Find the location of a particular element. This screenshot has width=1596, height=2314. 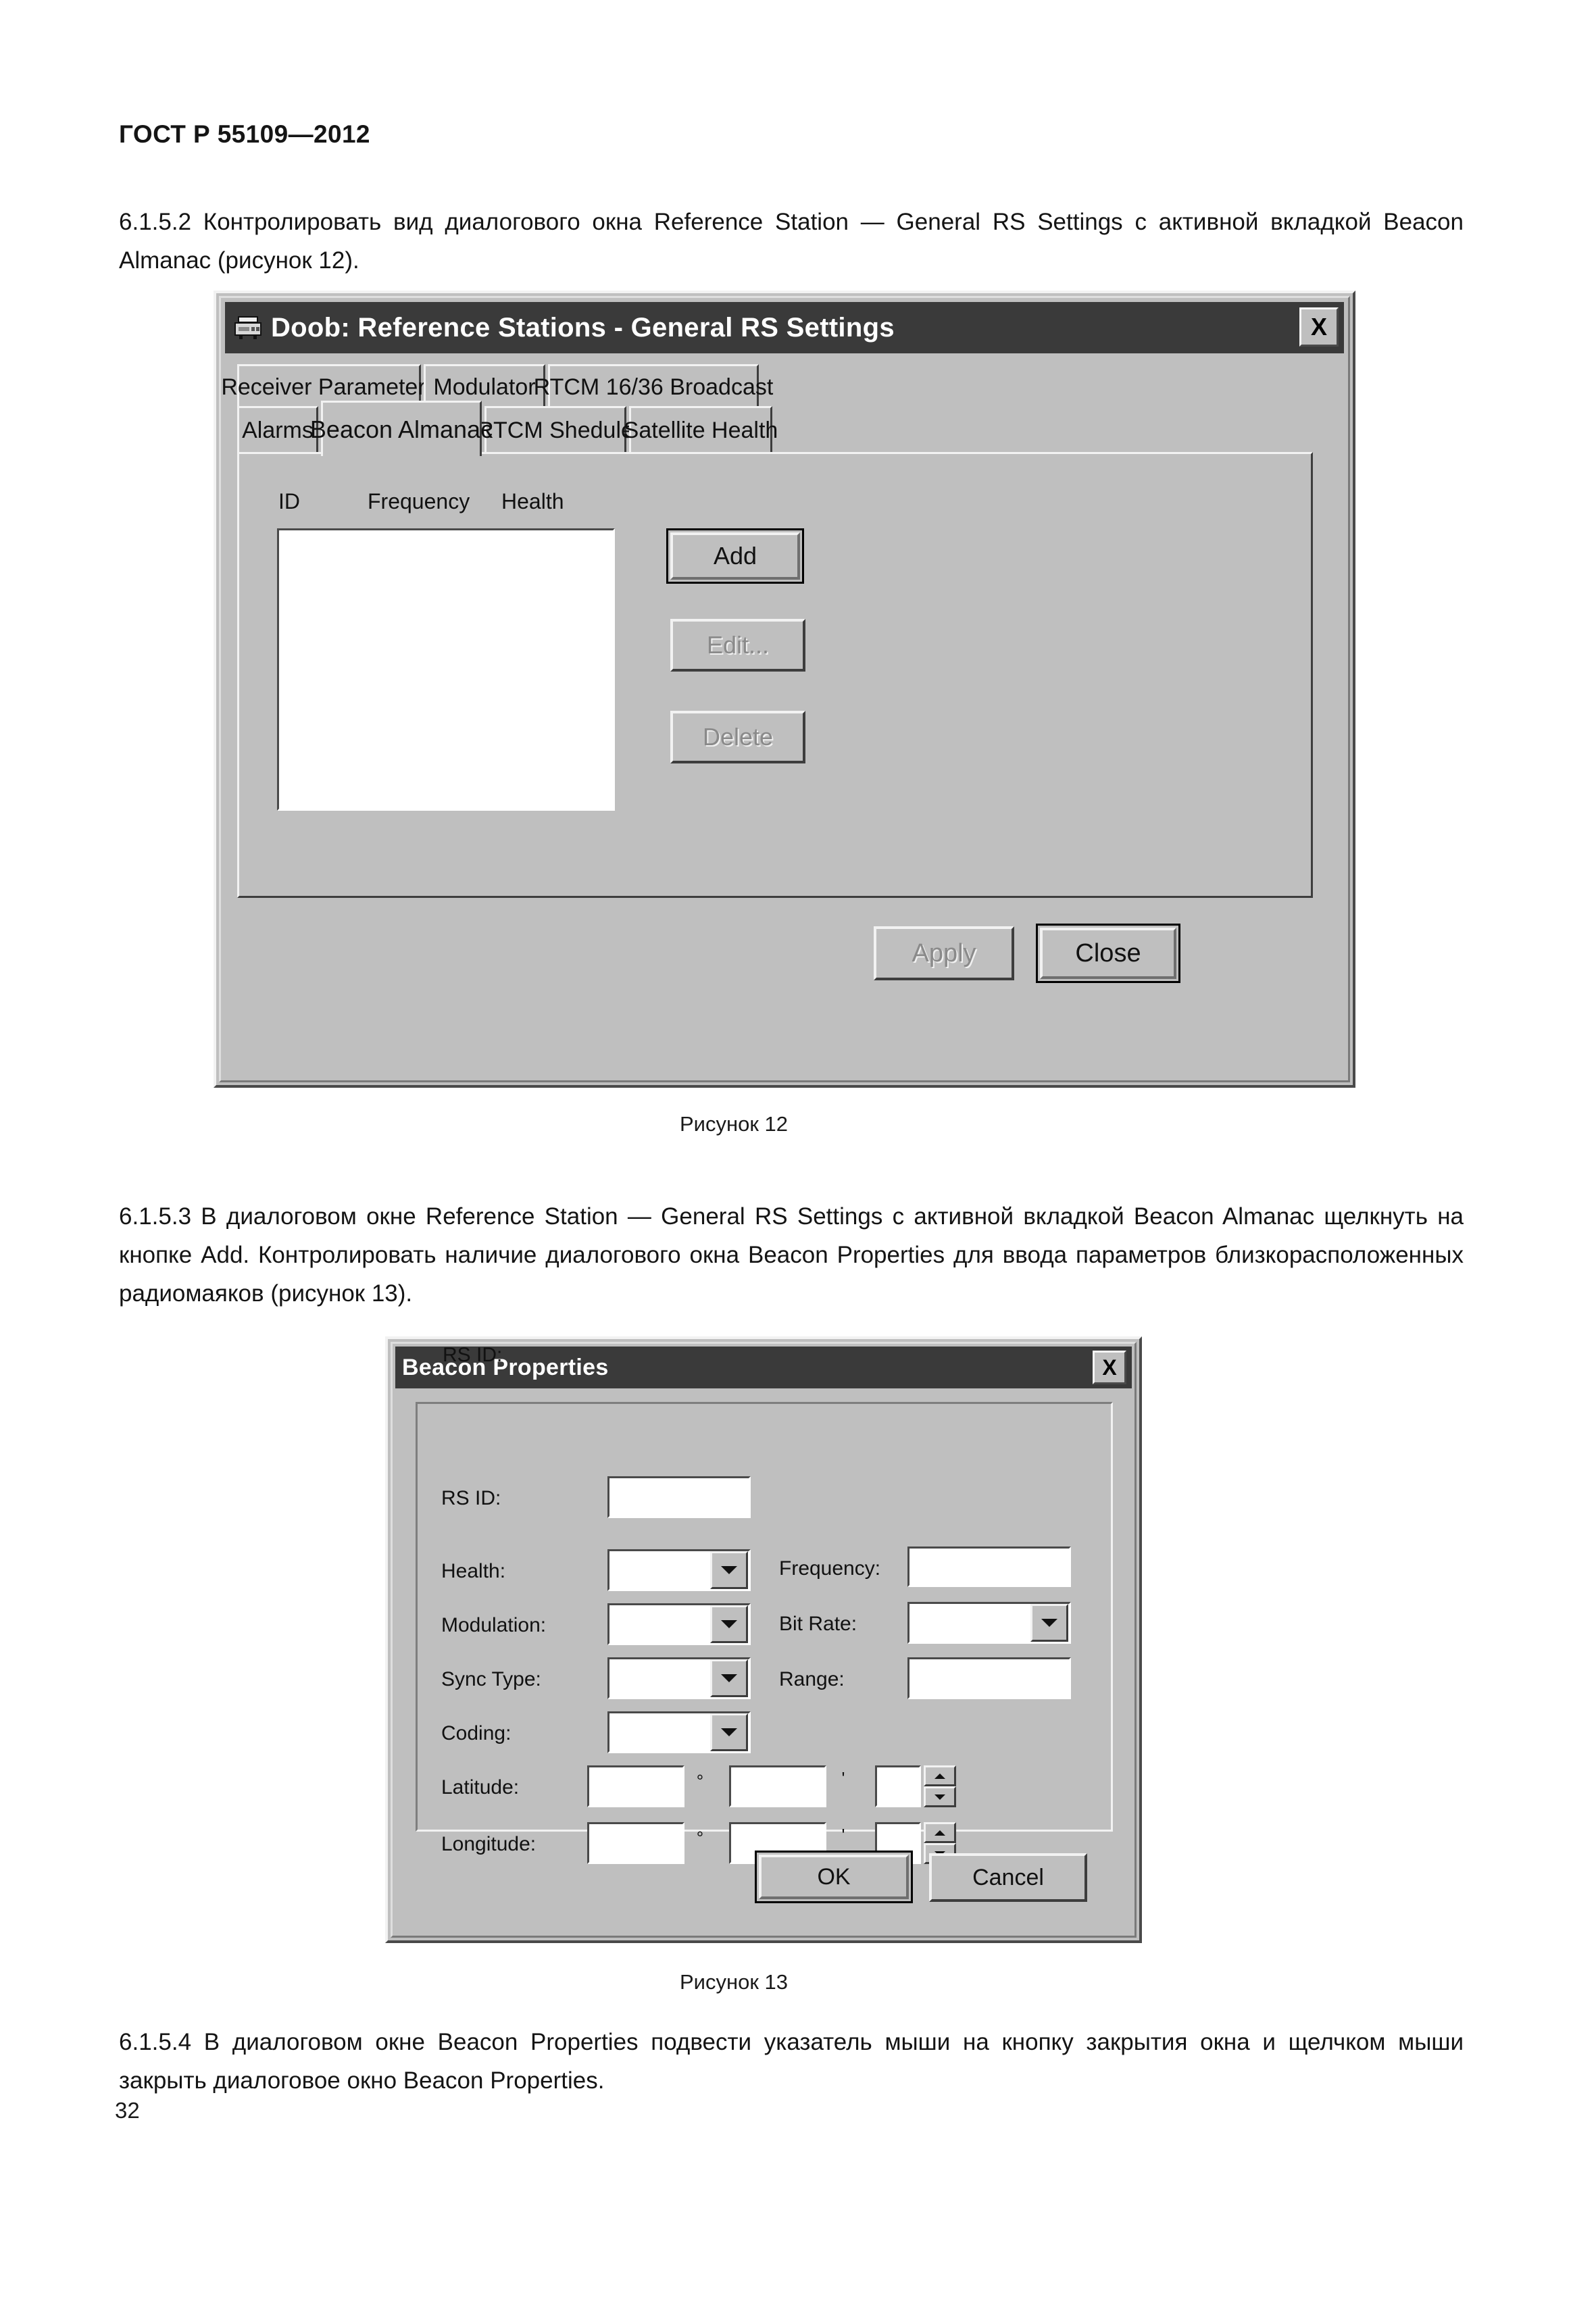

tab-rtcm-broadcast: RTCM 16/36 Broadcast is located at coordinates (654, 387).